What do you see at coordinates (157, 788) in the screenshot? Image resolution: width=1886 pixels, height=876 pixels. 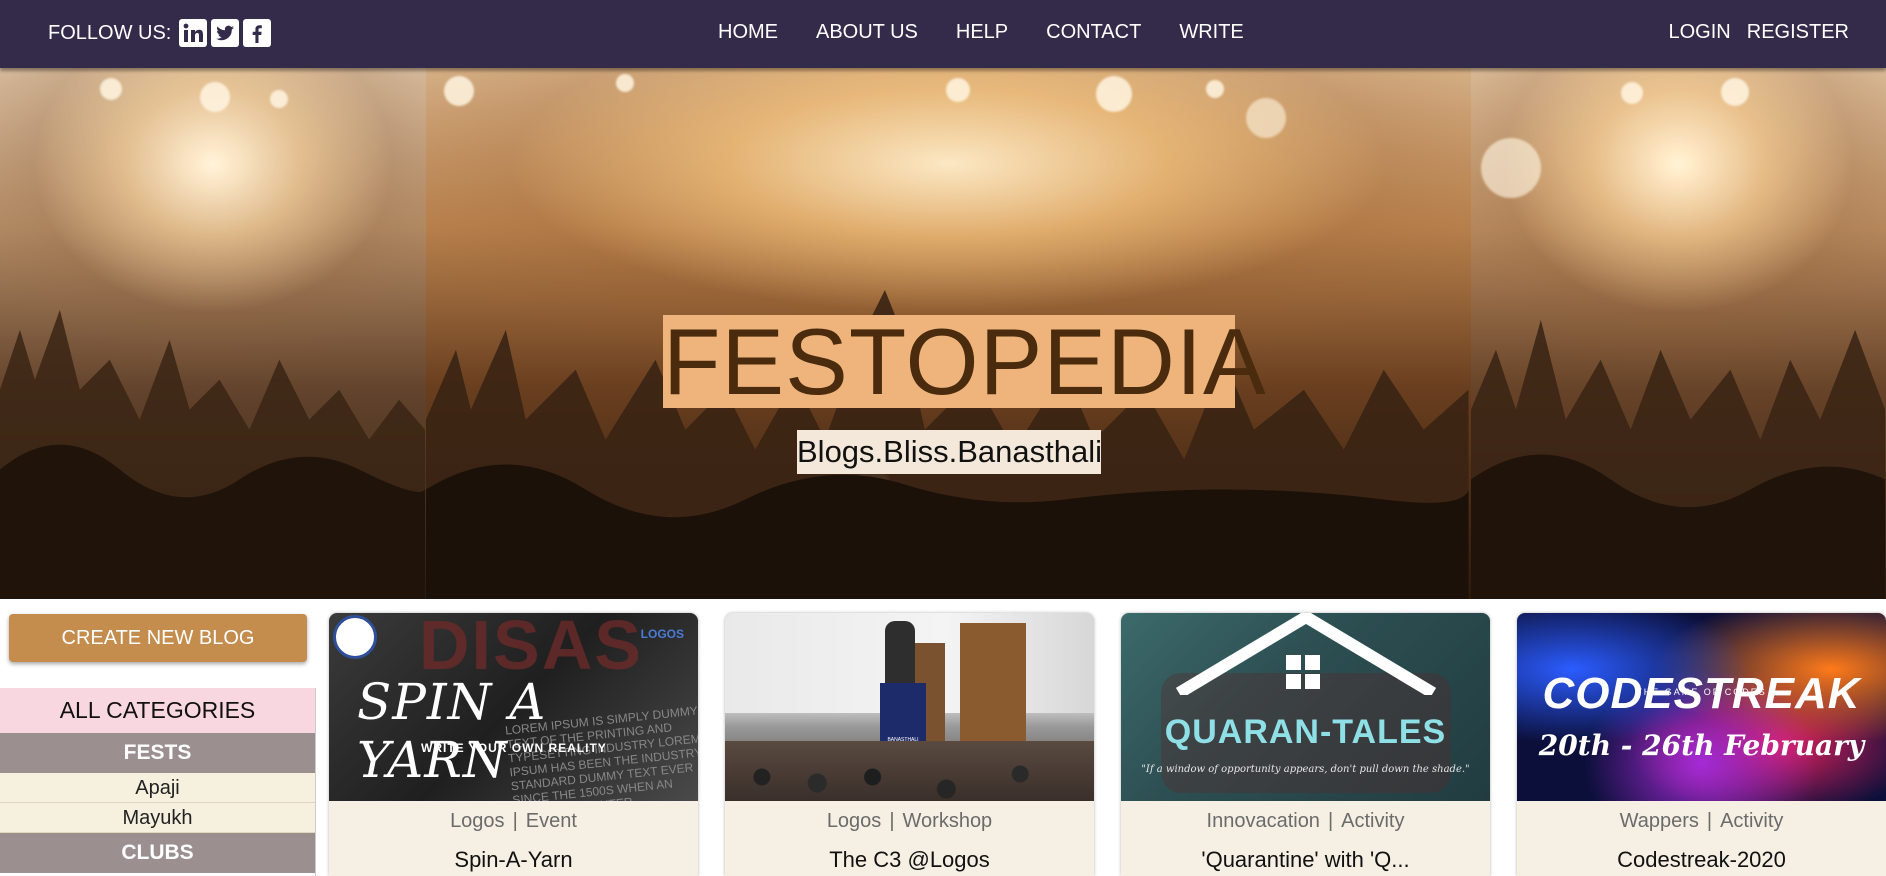 I see `category-item-apaji: Apaji` at bounding box center [157, 788].